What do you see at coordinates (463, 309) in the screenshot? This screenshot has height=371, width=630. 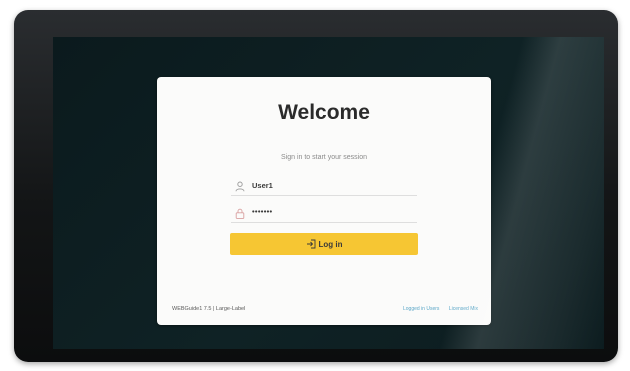 I see `license-link: Licensed Mix` at bounding box center [463, 309].